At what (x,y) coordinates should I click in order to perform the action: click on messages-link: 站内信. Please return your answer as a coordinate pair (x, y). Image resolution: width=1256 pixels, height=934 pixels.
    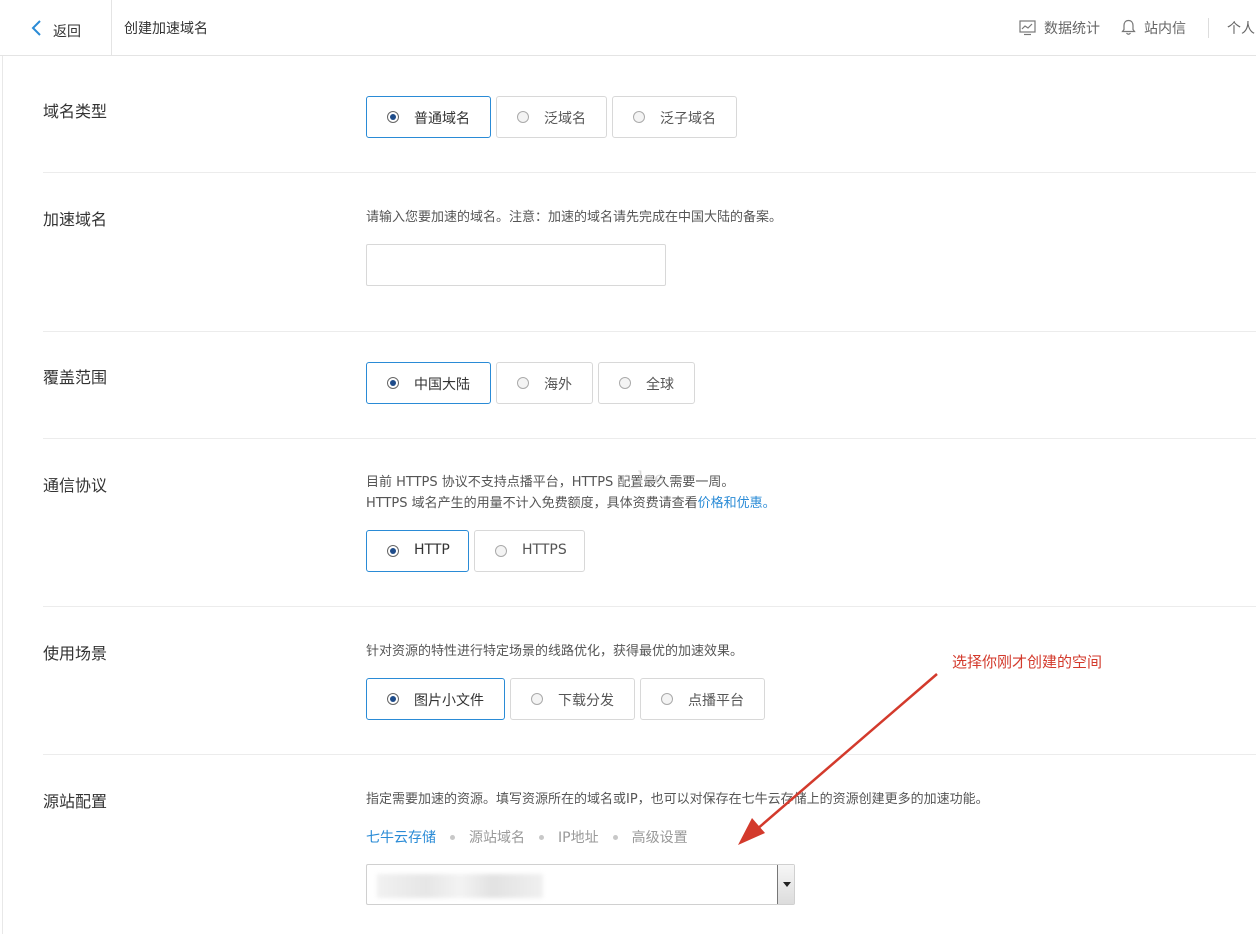
    Looking at the image, I should click on (1153, 27).